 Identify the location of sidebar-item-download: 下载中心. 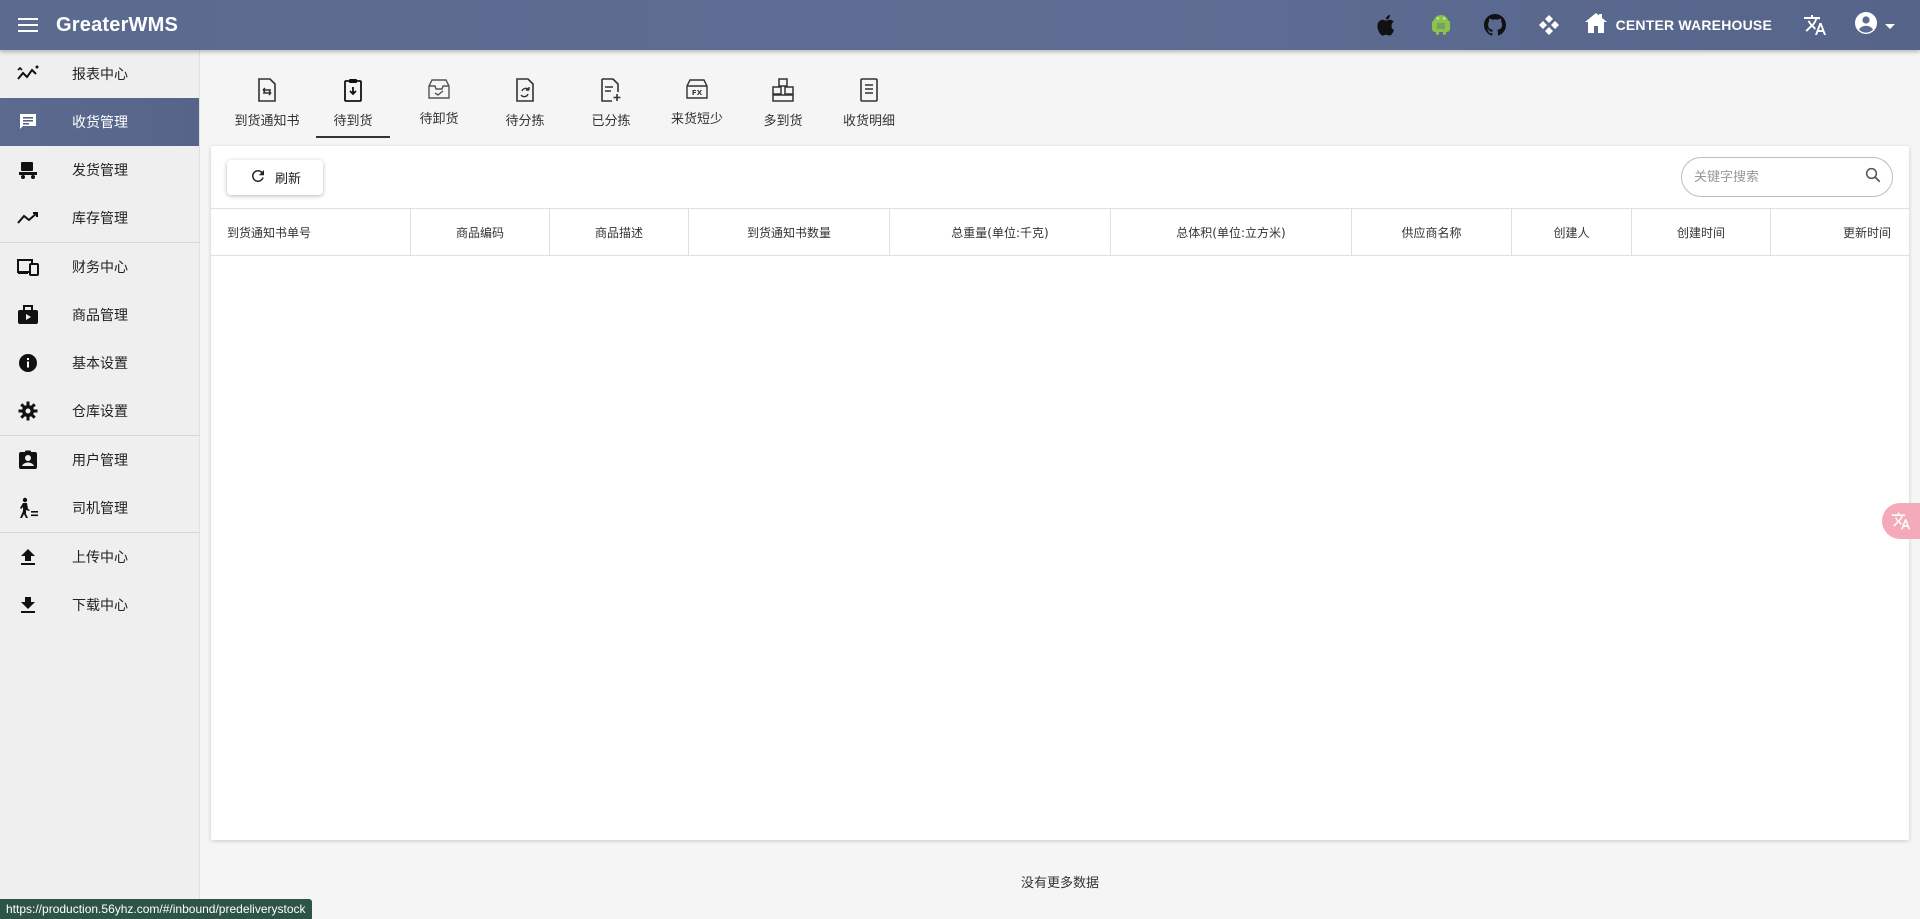
(99, 605).